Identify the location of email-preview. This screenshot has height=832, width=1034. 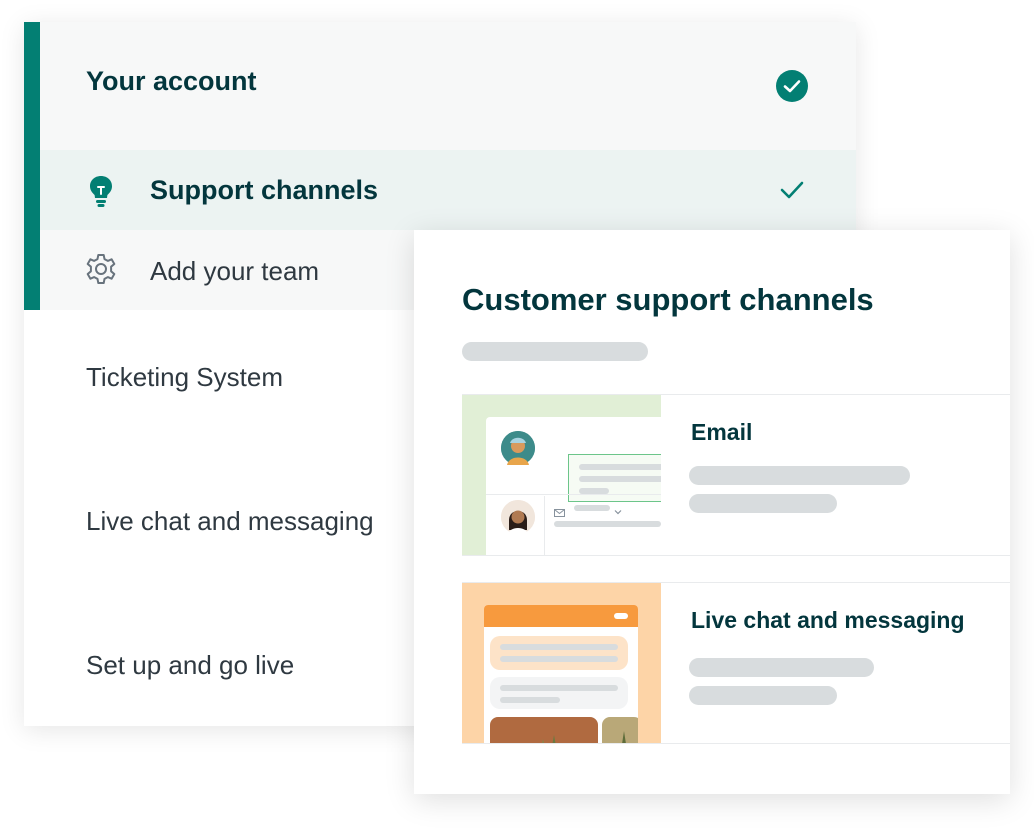
(561, 475).